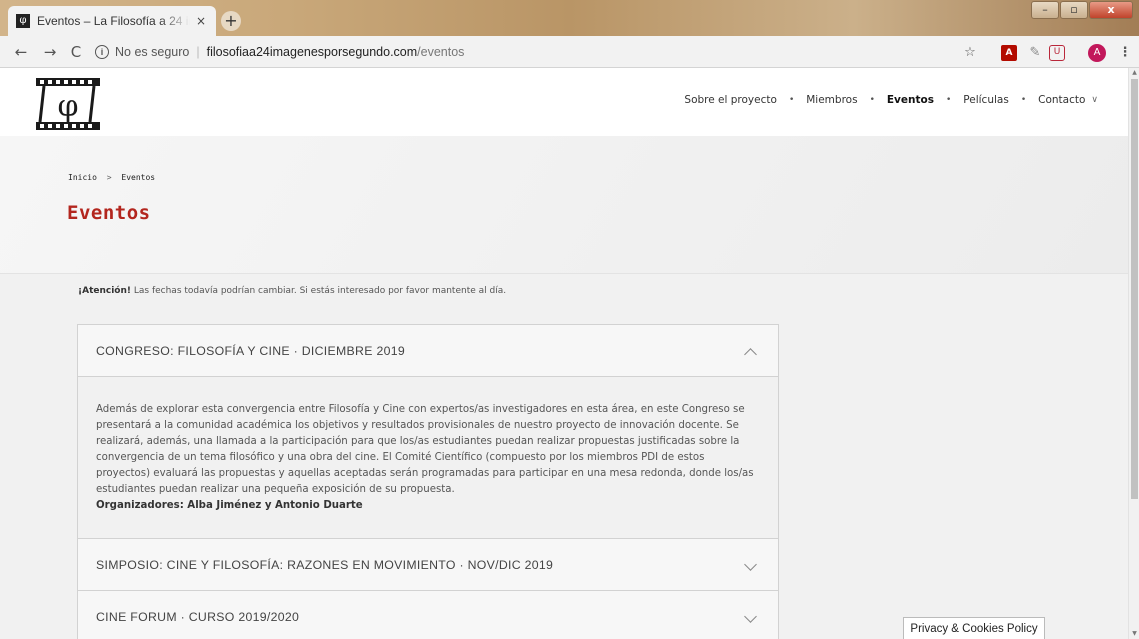 The width and height of the screenshot is (1139, 639). Describe the element at coordinates (1134, 289) in the screenshot. I see `scroll-thumb` at that location.